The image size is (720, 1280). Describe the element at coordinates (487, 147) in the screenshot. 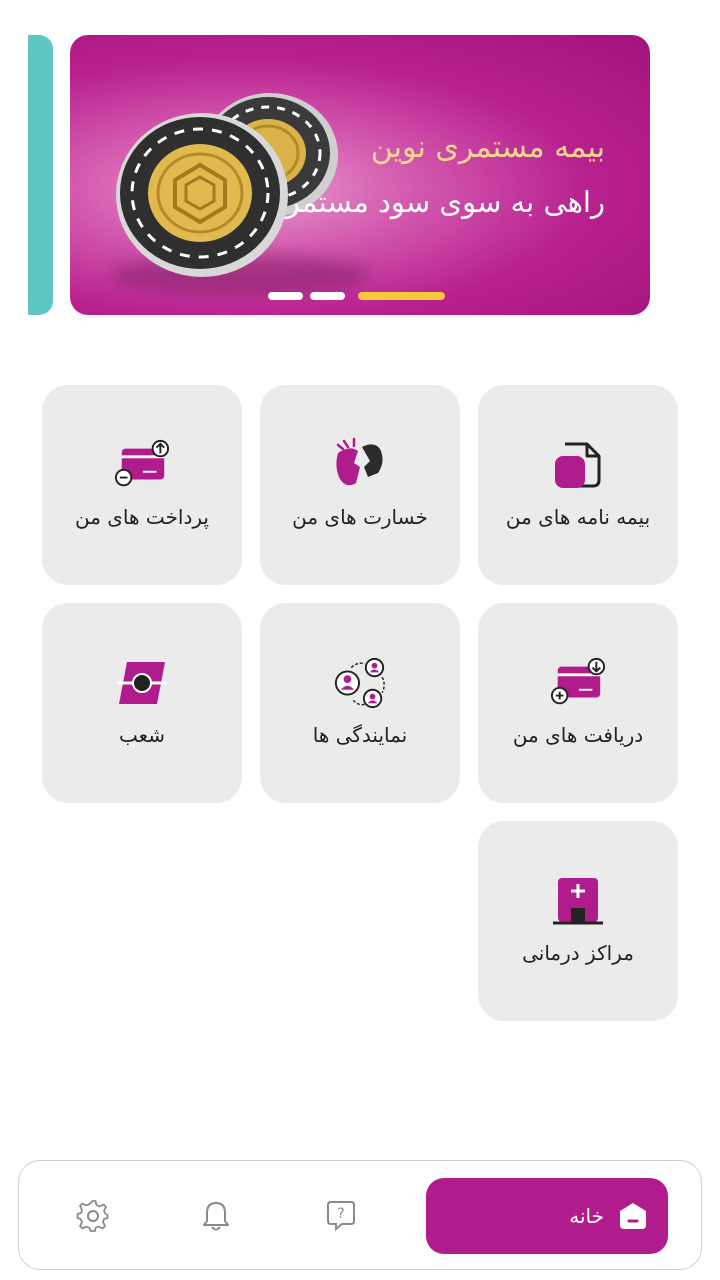

I see `banner-title: بیمه مستمری نوین` at that location.